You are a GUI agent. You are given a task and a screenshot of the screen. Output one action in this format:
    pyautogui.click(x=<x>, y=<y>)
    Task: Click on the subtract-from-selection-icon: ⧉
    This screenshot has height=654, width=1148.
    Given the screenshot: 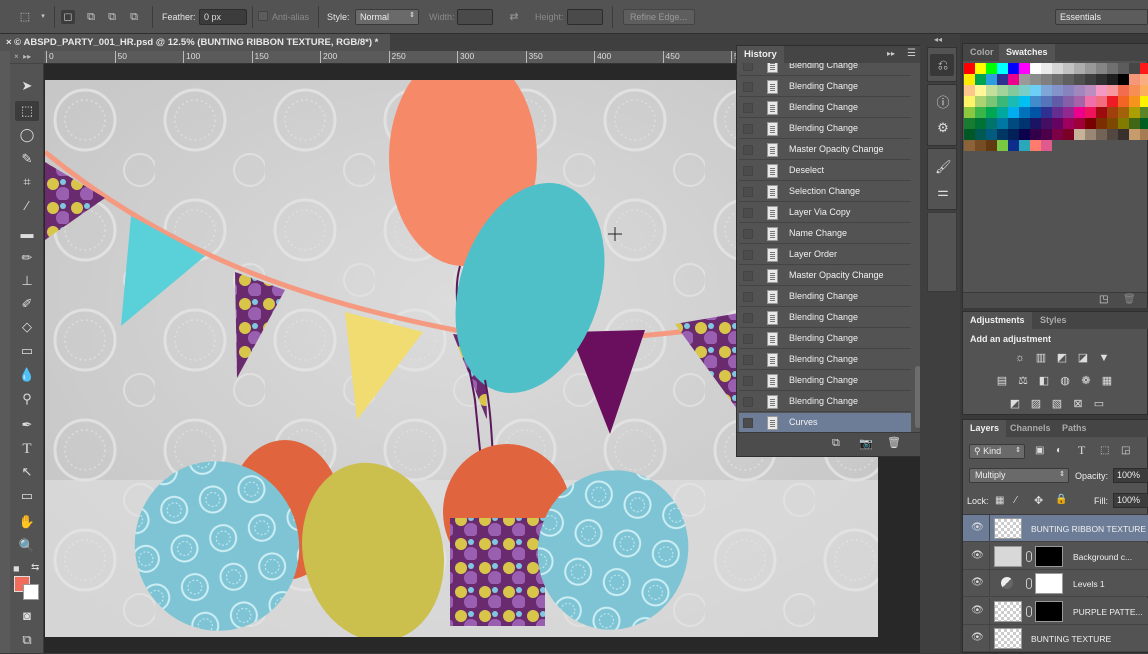 What is the action you would take?
    pyautogui.click(x=112, y=17)
    